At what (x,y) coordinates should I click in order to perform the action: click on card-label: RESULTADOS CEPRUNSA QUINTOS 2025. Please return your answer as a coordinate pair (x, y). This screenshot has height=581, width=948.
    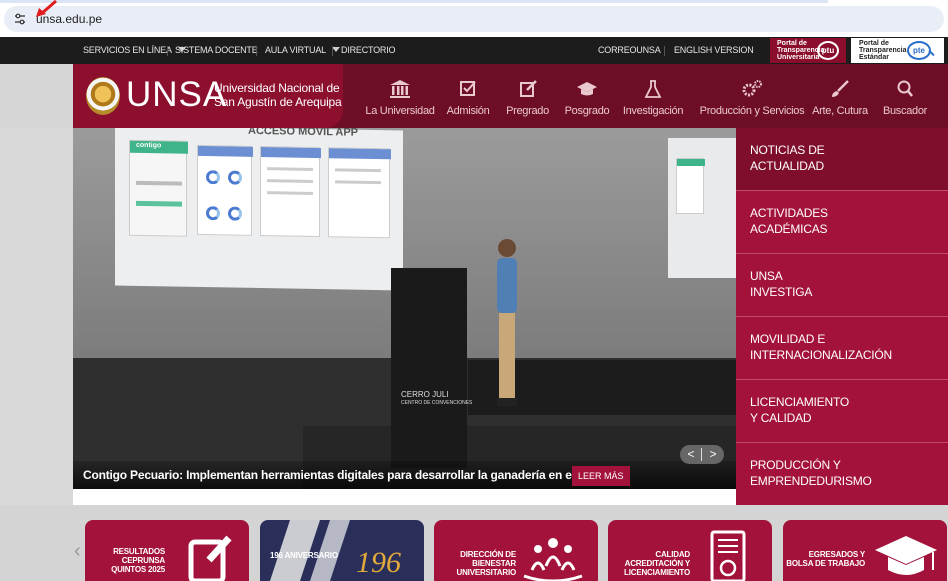
    Looking at the image, I should click on (128, 560).